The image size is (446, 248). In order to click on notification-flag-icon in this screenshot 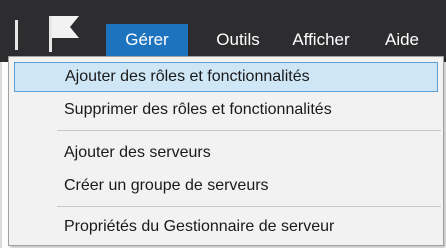, I will do `click(64, 33)`.